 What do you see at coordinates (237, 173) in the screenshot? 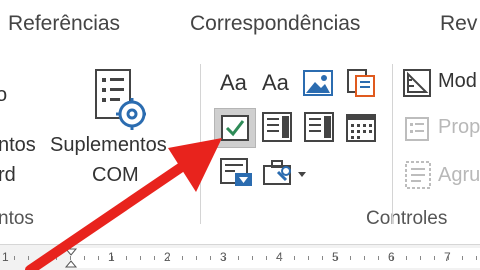
I see `repeating-section-control-icon` at bounding box center [237, 173].